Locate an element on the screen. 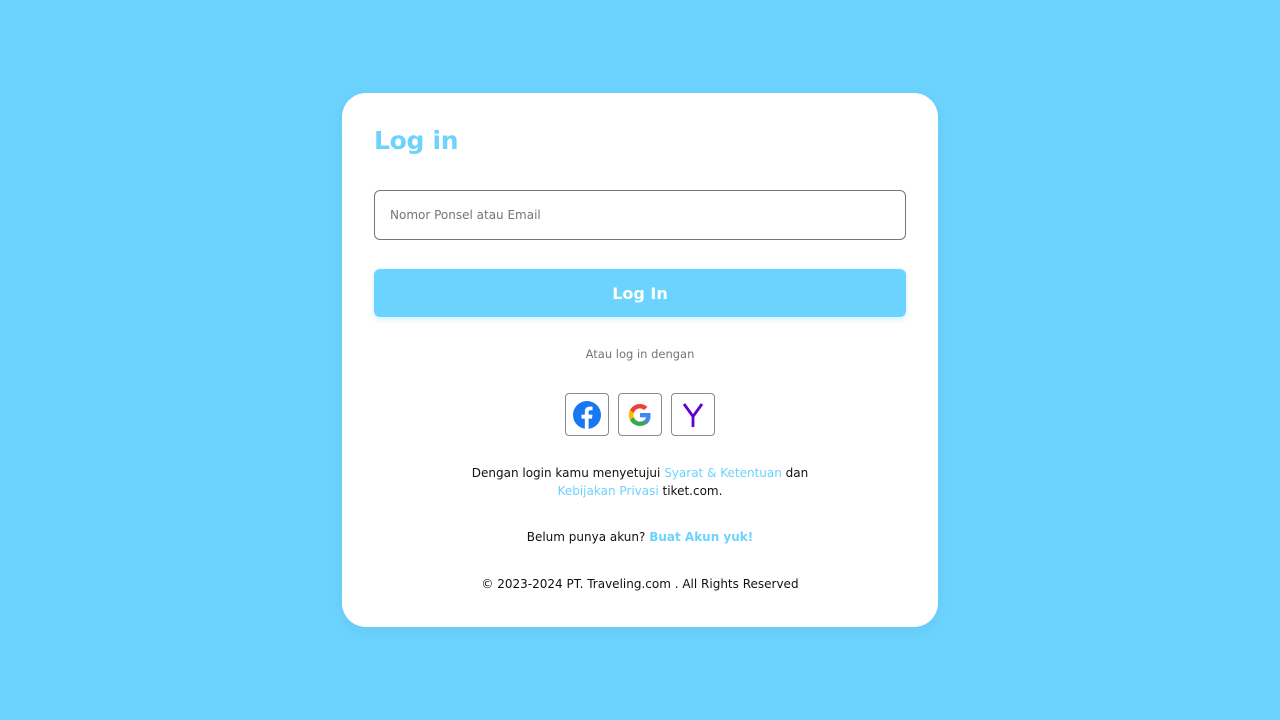 The height and width of the screenshot is (720, 1280). yahoo-icon is located at coordinates (693, 414).